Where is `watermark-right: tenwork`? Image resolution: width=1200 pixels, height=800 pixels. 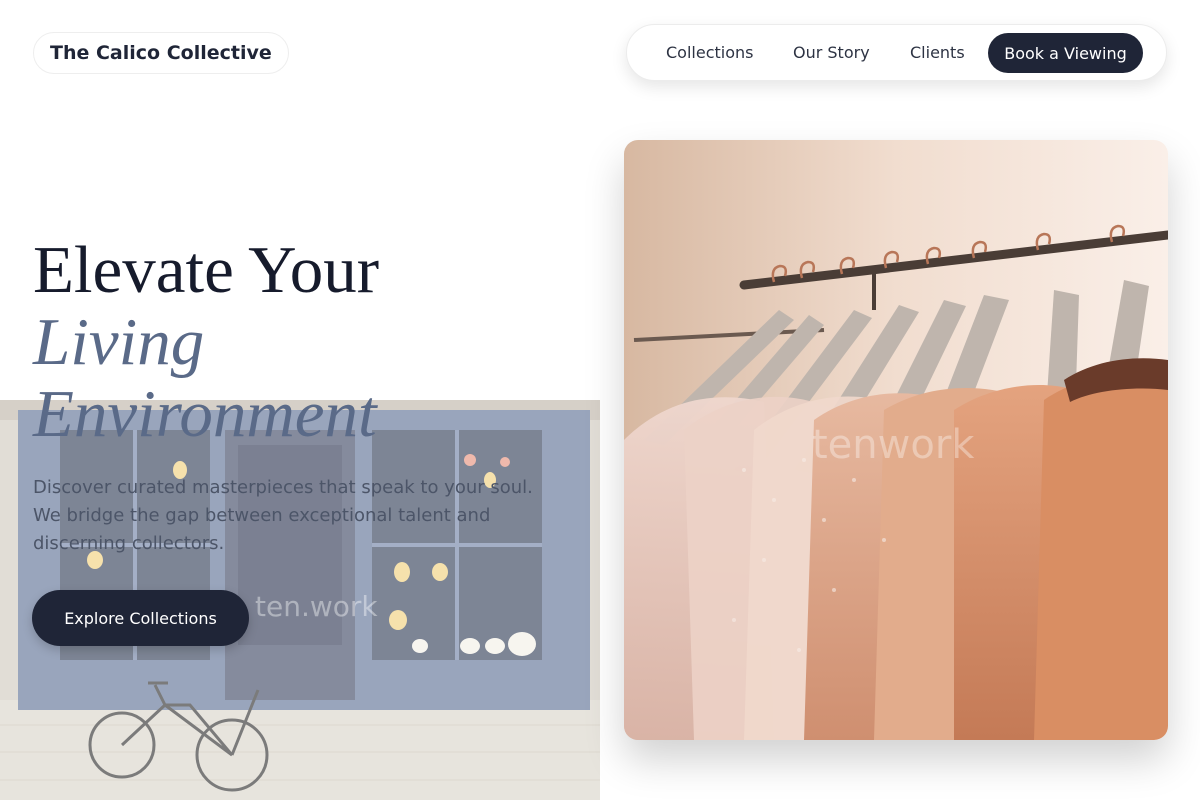 watermark-right: tenwork is located at coordinates (893, 445).